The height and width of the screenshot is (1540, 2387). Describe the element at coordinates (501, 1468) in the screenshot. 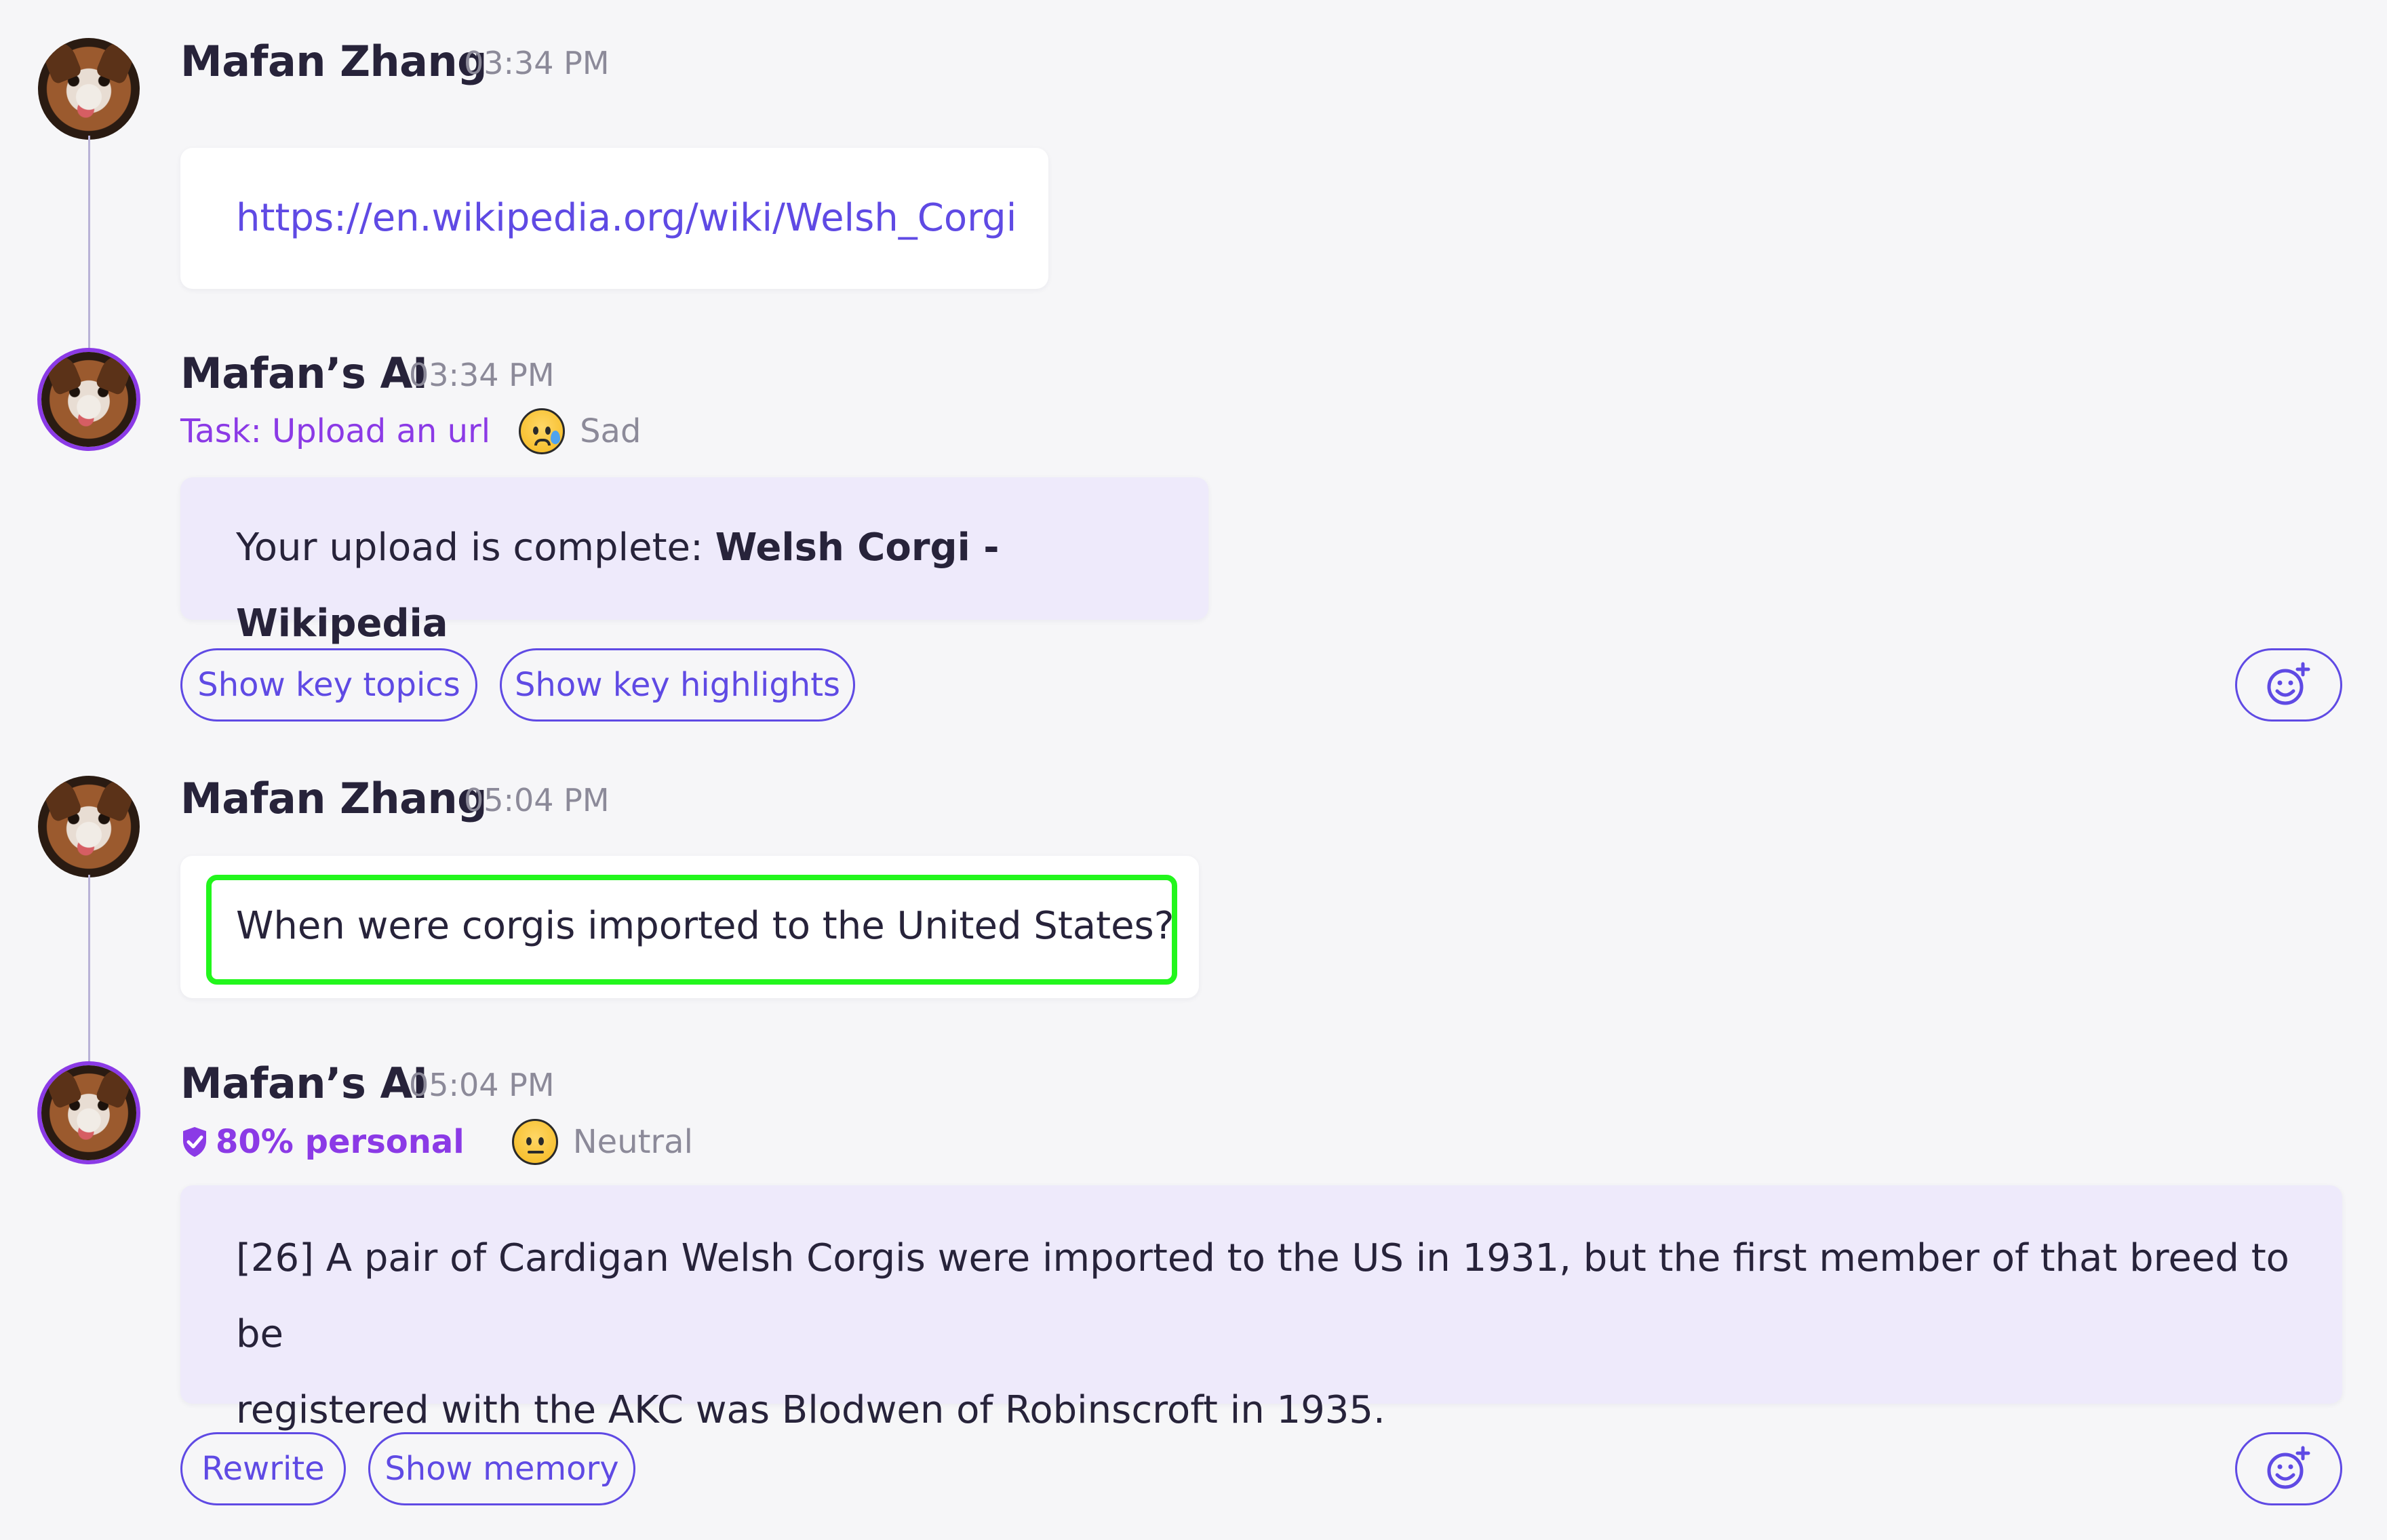

I see `show-memory-button: Show memory` at that location.